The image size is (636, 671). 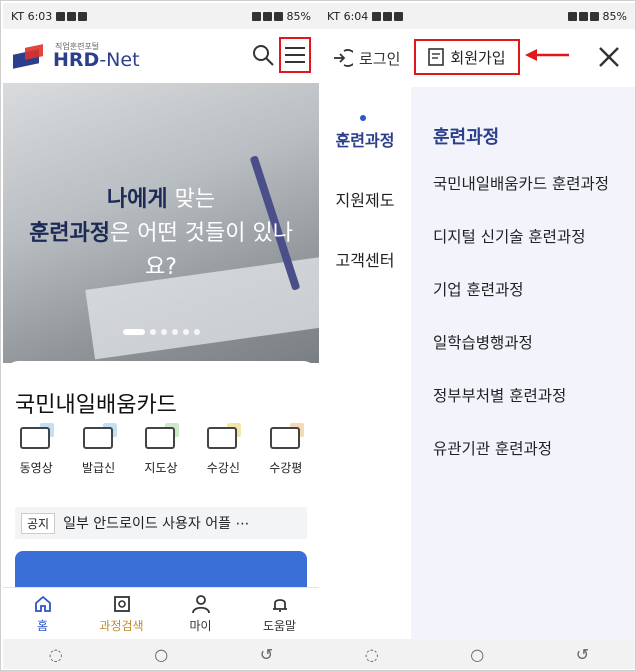 What do you see at coordinates (137, 199) in the screenshot?
I see `hero-line1-bold: 나에게` at bounding box center [137, 199].